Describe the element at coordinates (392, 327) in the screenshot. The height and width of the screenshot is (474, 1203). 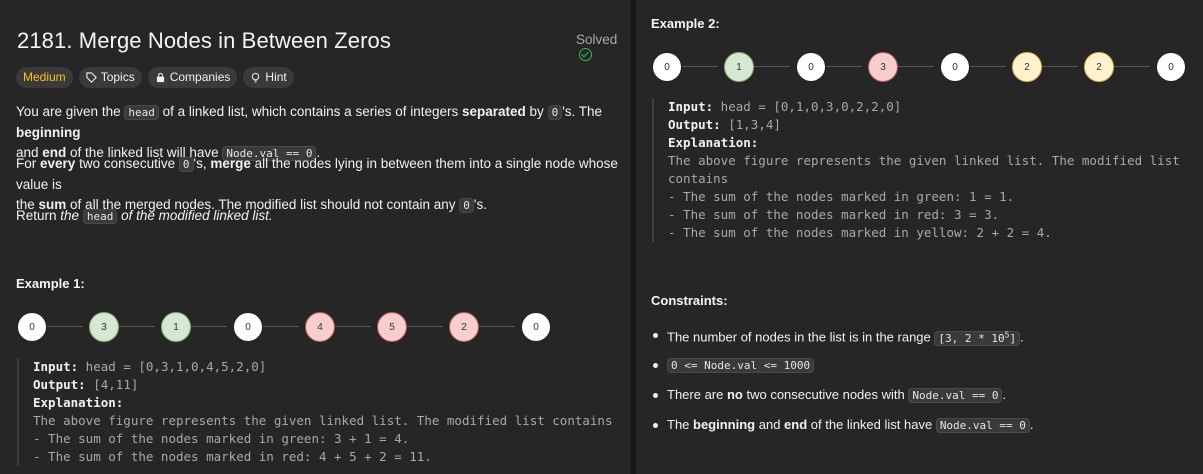
I see `list-node: 5` at that location.